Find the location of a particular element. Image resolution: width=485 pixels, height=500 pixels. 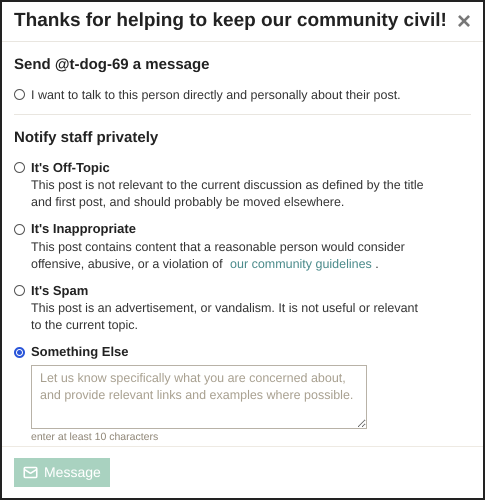

guidelines-link: our community guidelines is located at coordinates (301, 263).